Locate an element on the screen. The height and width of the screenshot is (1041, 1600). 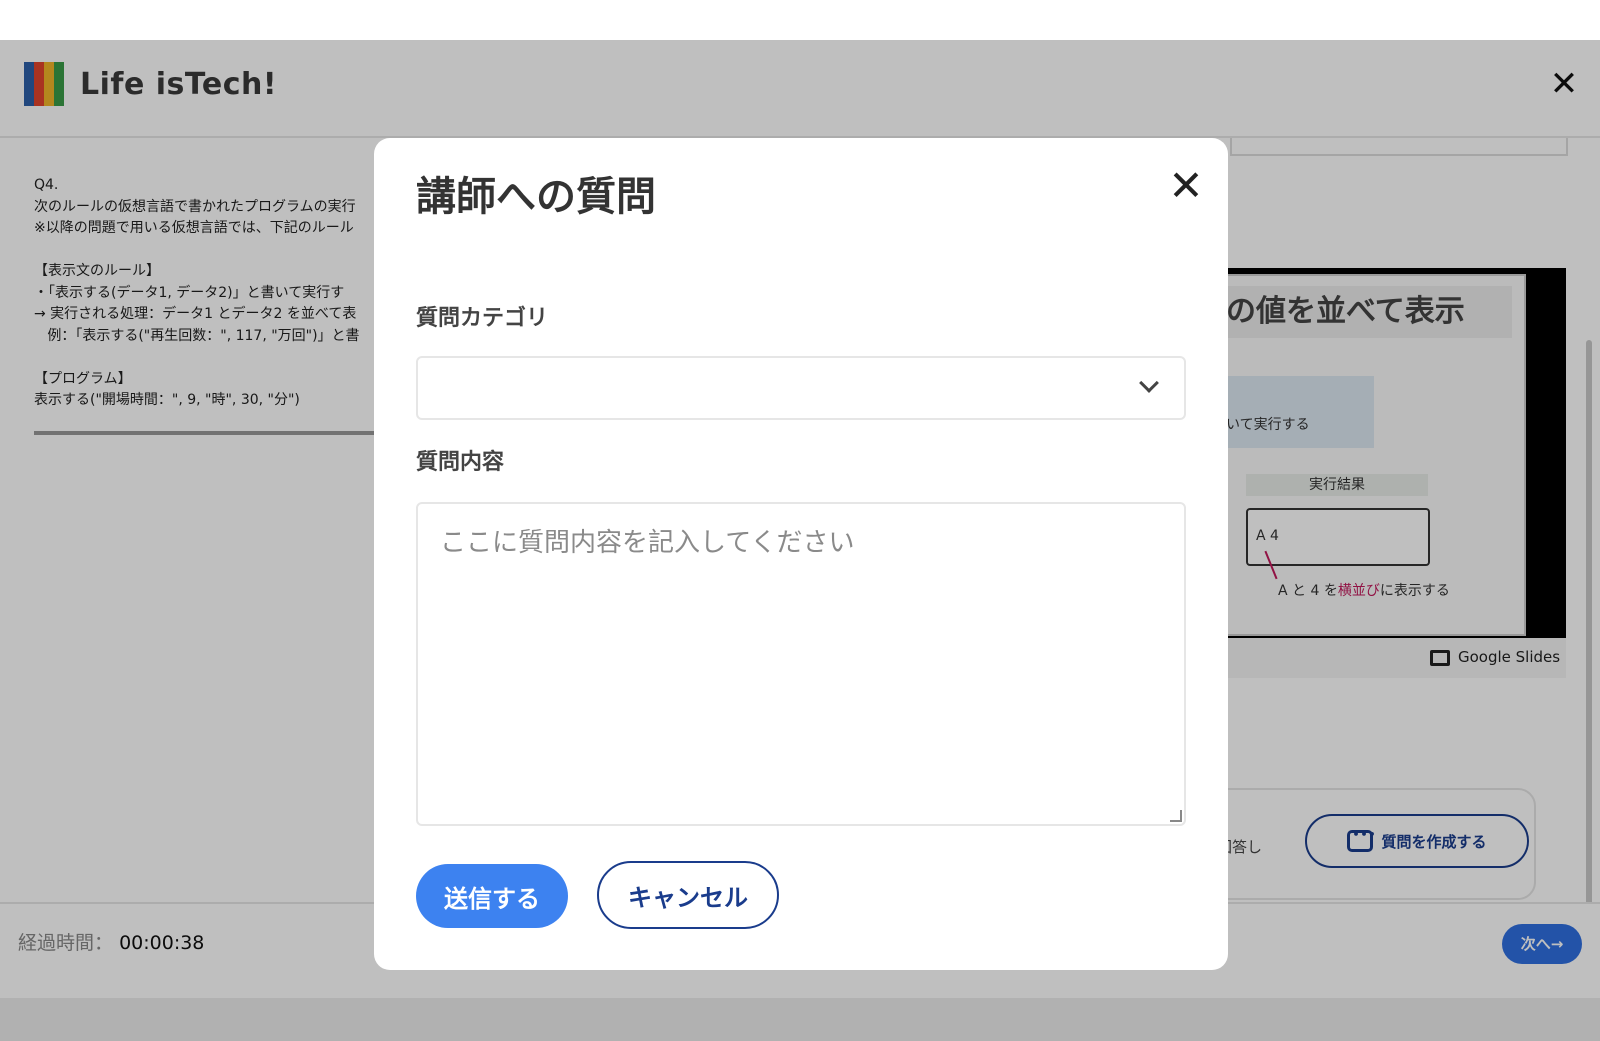
submit-button: 送信する is located at coordinates (492, 896).